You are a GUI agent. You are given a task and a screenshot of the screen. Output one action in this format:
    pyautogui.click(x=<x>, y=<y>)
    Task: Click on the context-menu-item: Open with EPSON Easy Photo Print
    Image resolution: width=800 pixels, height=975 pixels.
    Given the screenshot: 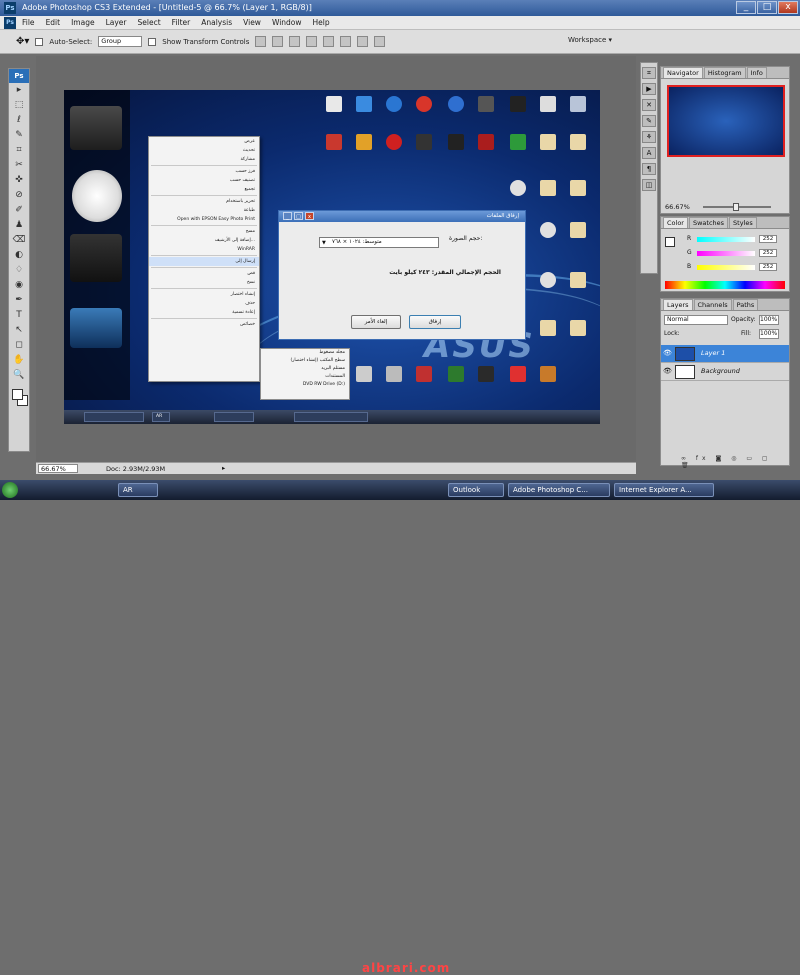 What is the action you would take?
    pyautogui.click(x=204, y=219)
    